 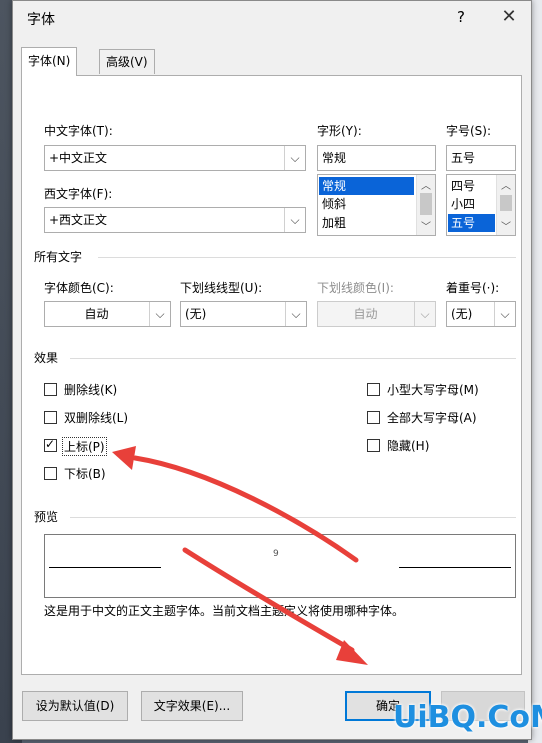 What do you see at coordinates (175, 220) in the screenshot?
I see `western-font-combo: +西文正文 ⌵` at bounding box center [175, 220].